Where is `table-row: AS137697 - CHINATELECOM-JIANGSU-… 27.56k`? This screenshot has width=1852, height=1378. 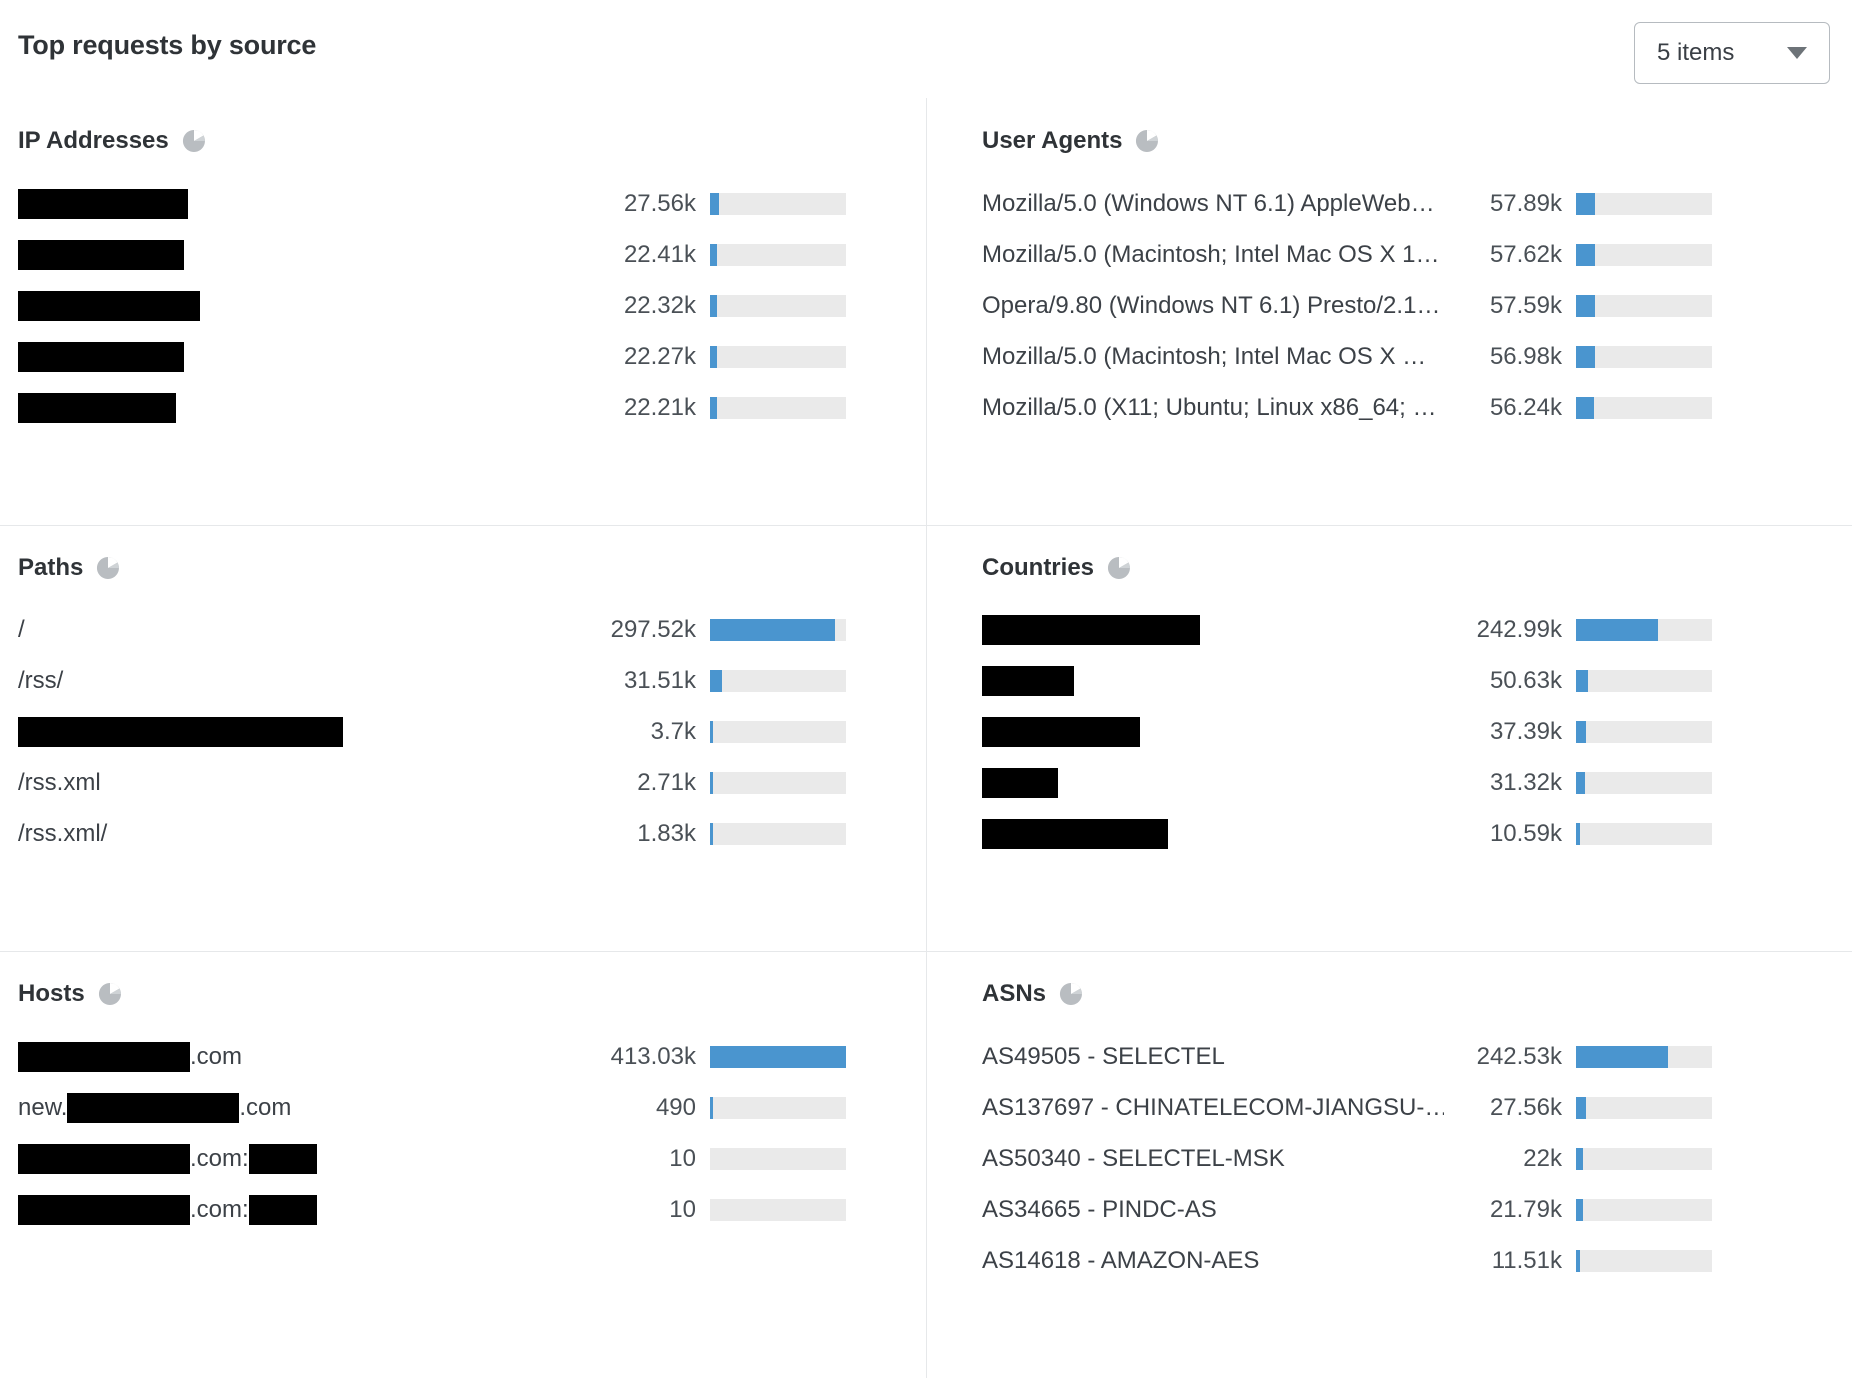
table-row: AS137697 - CHINATELECOM-JIANGSU-… 27.56k is located at coordinates (1406, 1107).